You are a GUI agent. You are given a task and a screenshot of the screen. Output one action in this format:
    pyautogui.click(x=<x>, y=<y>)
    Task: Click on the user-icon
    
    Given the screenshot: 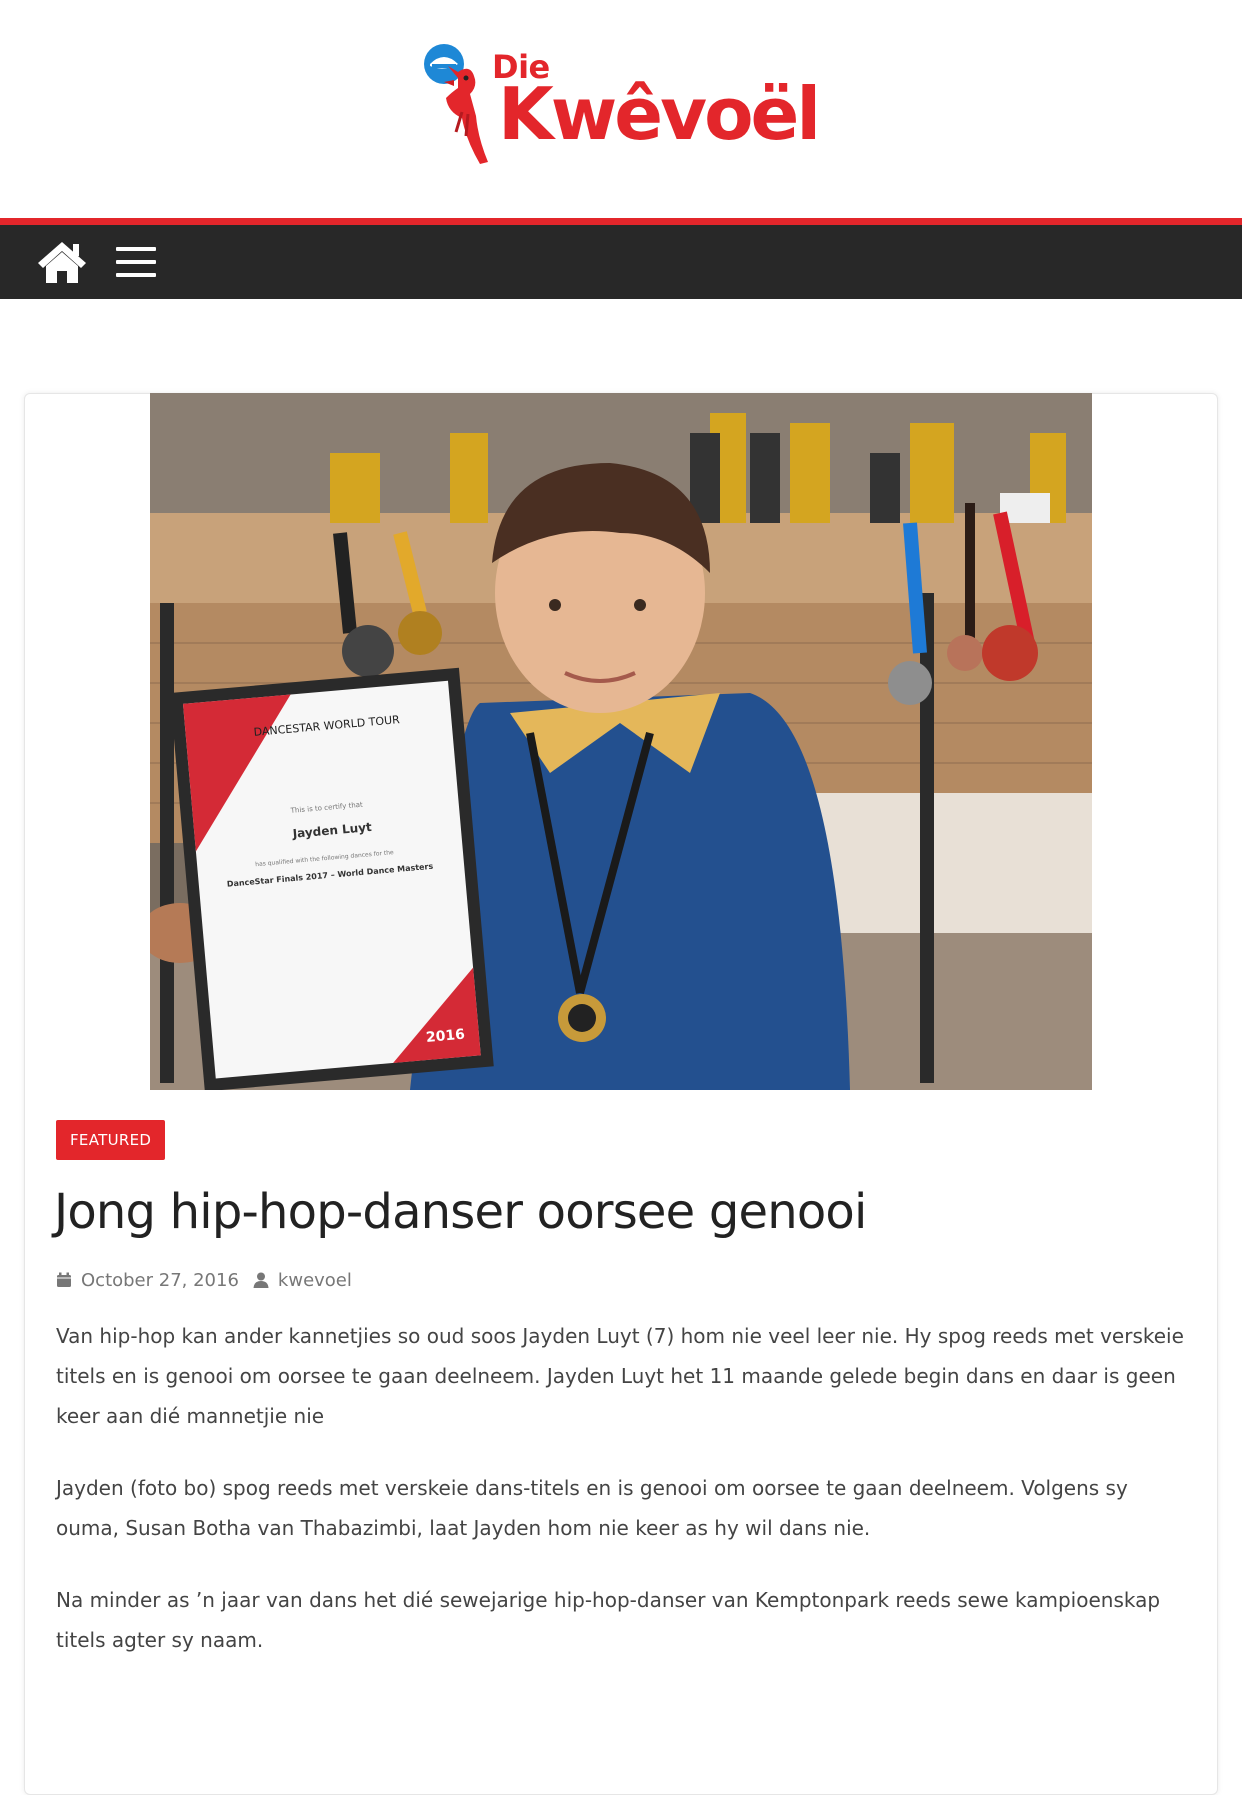 What is the action you would take?
    pyautogui.click(x=261, y=1280)
    